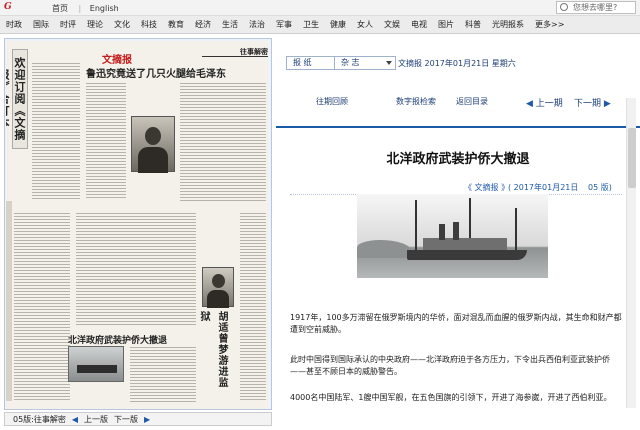 The image size is (640, 430). What do you see at coordinates (68, 24) in the screenshot?
I see `nav-item: 时评` at bounding box center [68, 24].